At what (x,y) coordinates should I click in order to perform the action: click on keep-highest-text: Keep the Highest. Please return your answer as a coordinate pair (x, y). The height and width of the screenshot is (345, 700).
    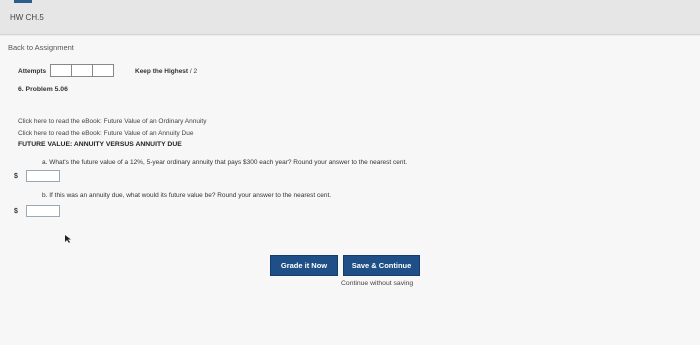
    Looking at the image, I should click on (162, 71).